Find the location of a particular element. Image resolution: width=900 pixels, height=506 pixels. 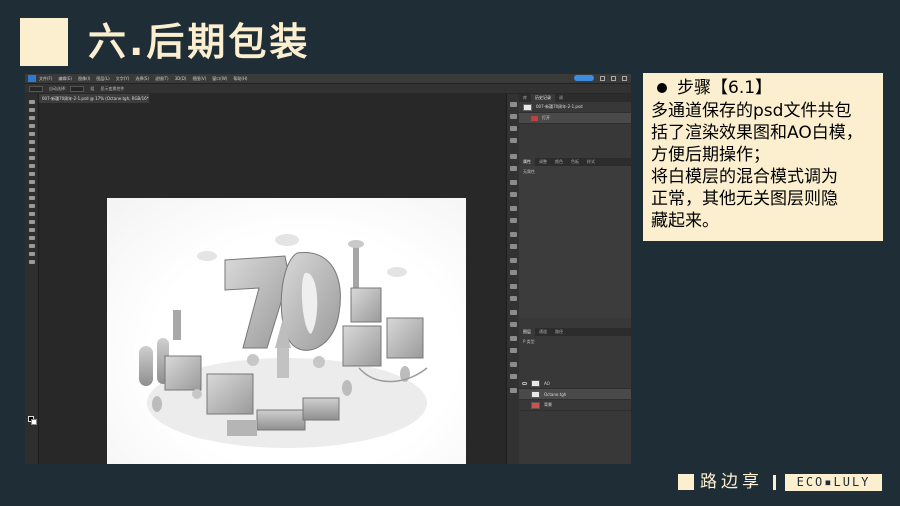

ps-menu-layer: 图层(L) is located at coordinates (102, 79).